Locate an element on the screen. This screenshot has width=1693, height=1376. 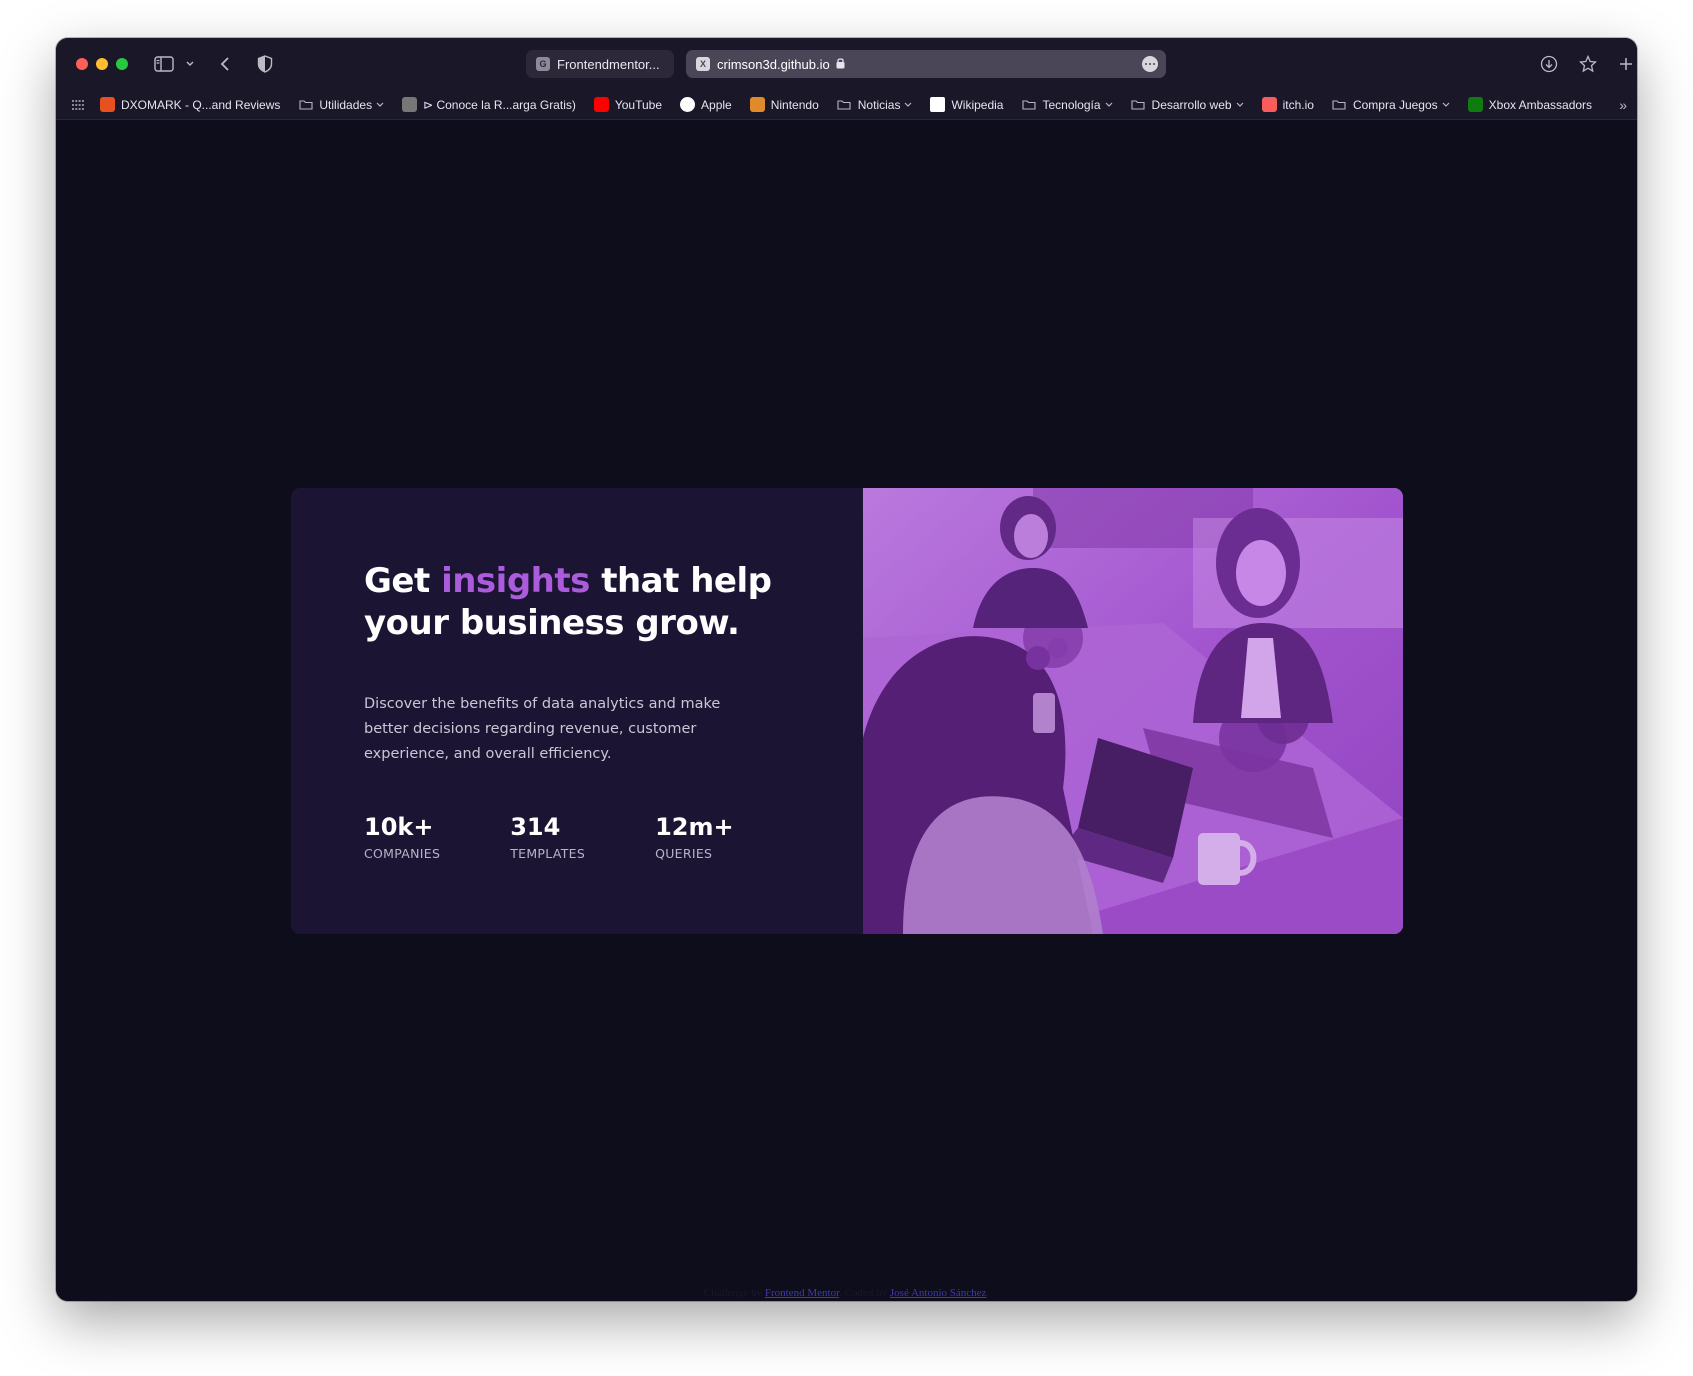
privacy-shield-icon is located at coordinates (265, 64).